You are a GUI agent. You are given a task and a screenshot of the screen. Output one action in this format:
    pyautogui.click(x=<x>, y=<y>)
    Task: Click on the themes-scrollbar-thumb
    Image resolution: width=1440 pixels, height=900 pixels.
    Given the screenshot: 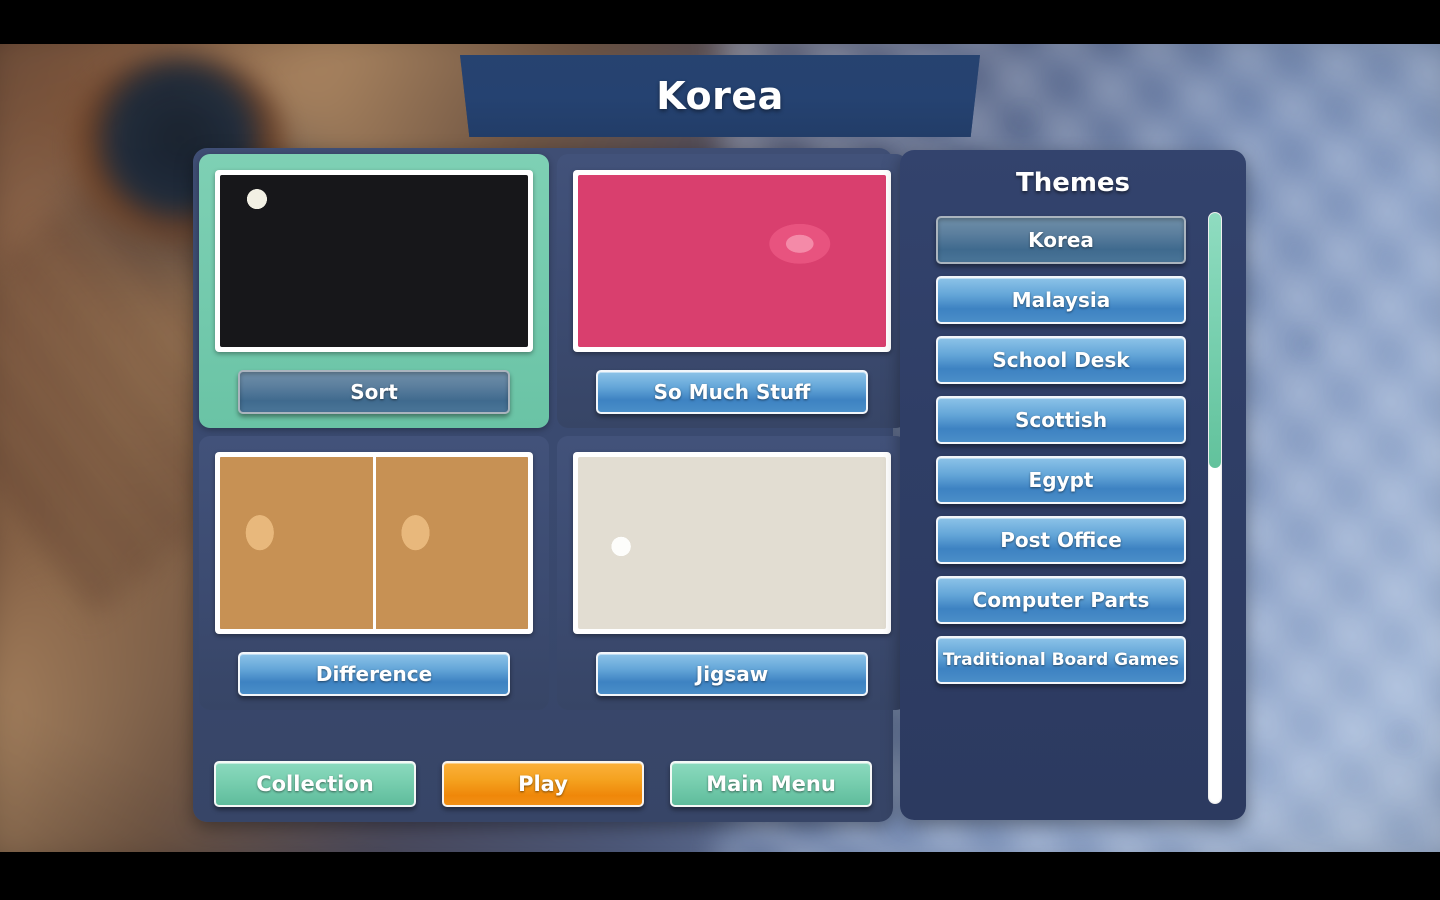 What is the action you would take?
    pyautogui.click(x=1215, y=340)
    